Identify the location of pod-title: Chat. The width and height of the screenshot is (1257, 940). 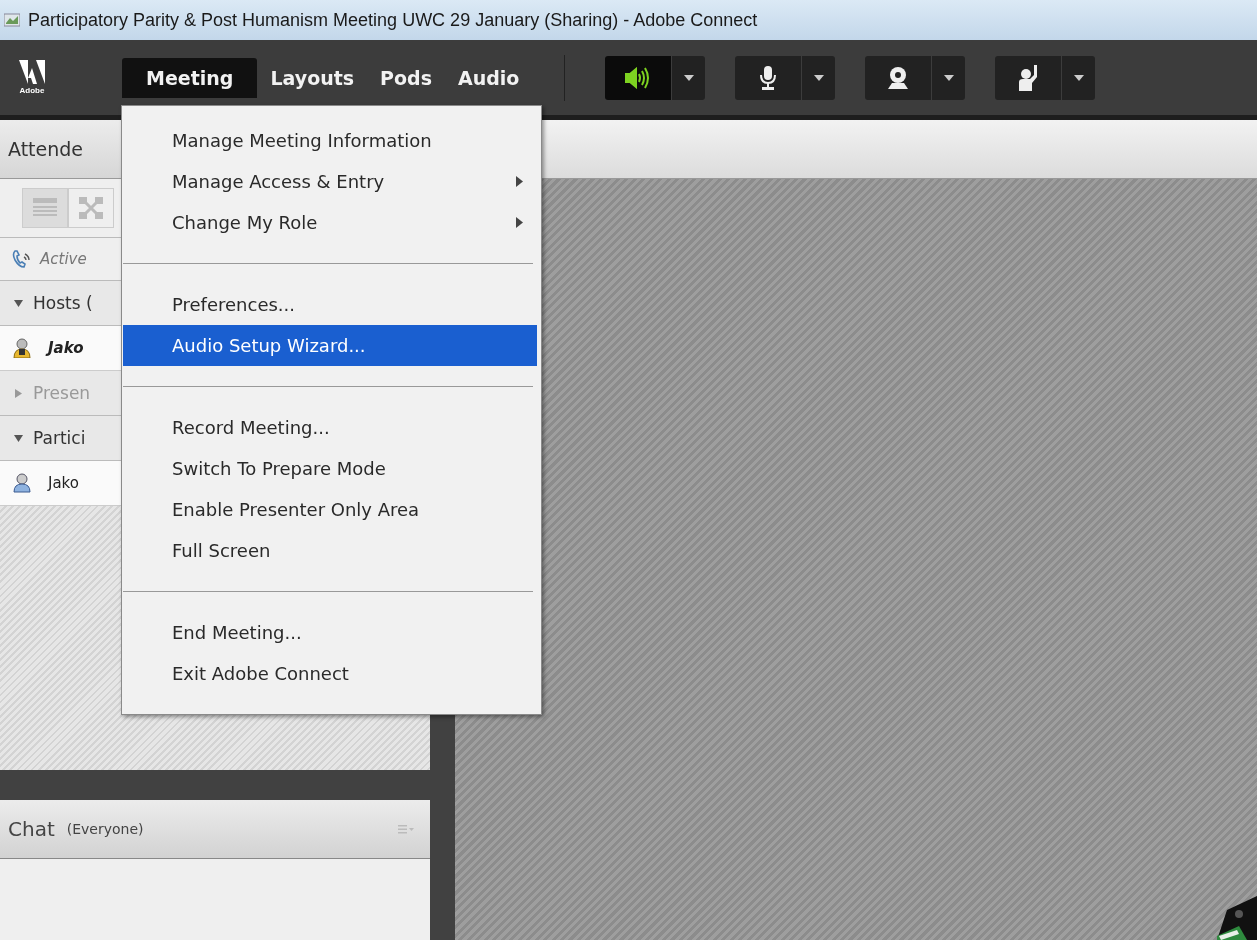
(31, 829).